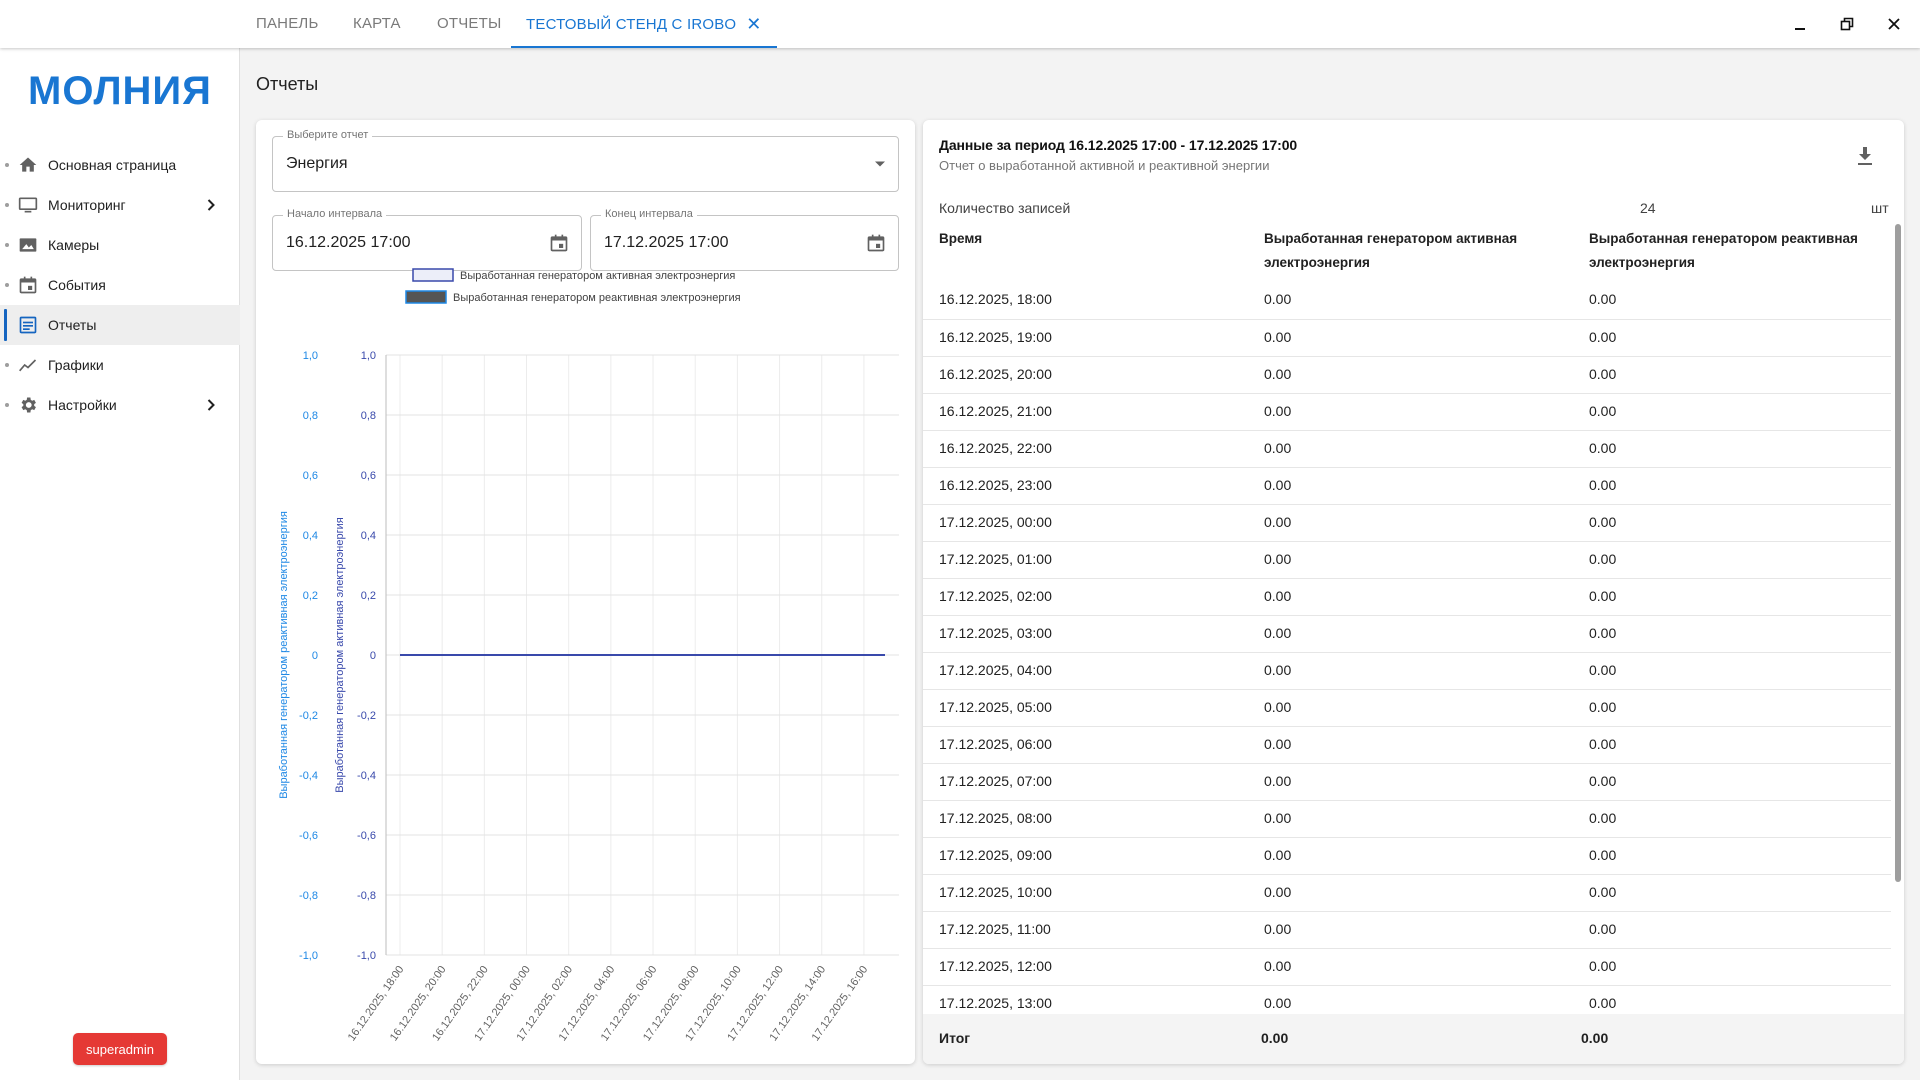  Describe the element at coordinates (82, 405) in the screenshot. I see `sidebar-item-label: Настройки` at that location.